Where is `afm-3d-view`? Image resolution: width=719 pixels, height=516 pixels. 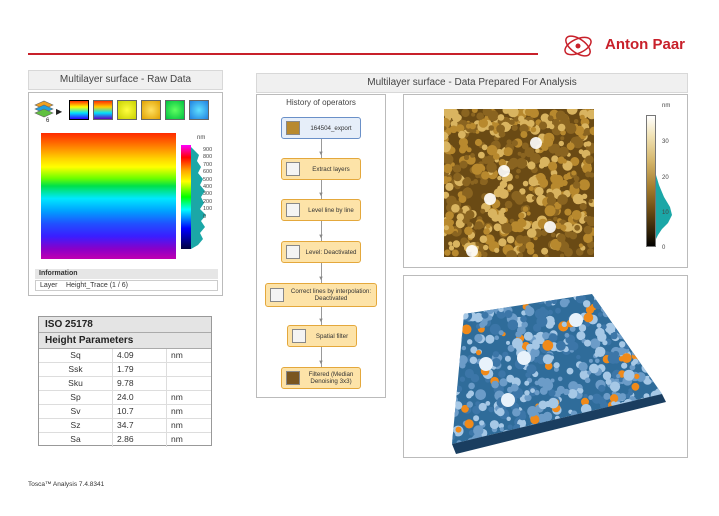 afm-3d-view is located at coordinates (545, 366).